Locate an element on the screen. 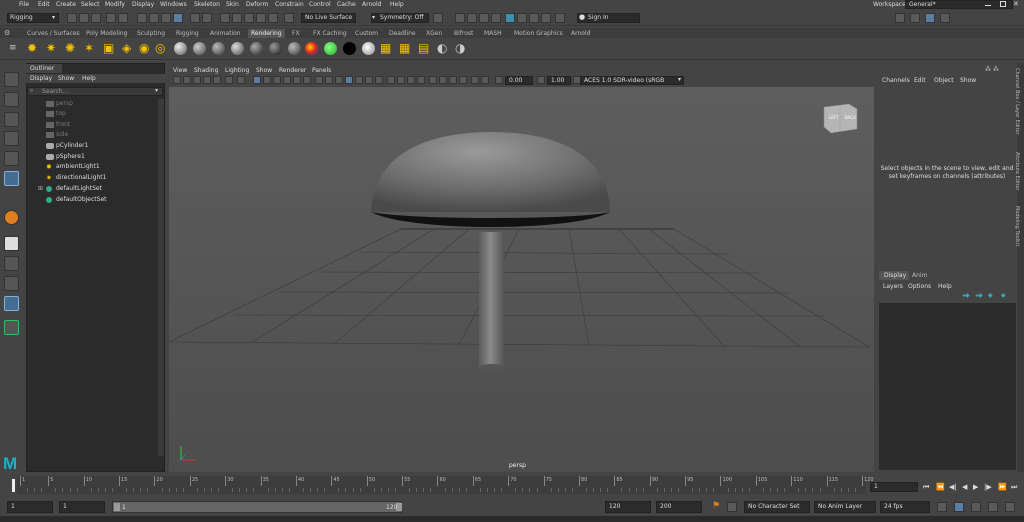 This screenshot has height=522, width=1024. tab-xgen: XGen is located at coordinates (434, 33).